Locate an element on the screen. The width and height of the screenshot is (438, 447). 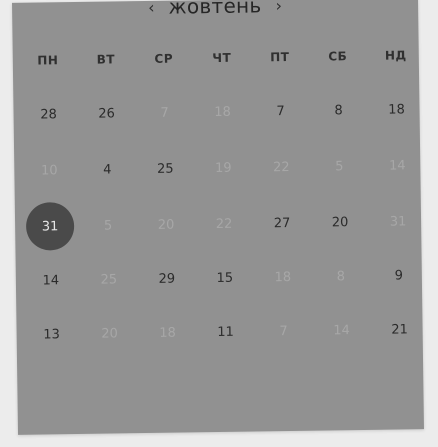
day-cell: 19 is located at coordinates (223, 168).